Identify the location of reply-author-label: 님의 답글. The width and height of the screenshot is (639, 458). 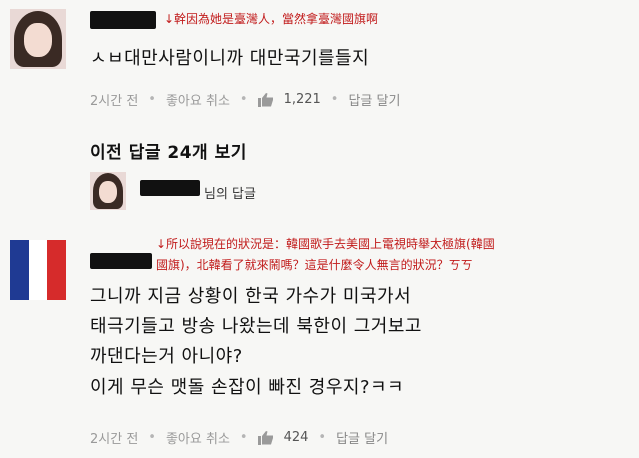
(230, 194).